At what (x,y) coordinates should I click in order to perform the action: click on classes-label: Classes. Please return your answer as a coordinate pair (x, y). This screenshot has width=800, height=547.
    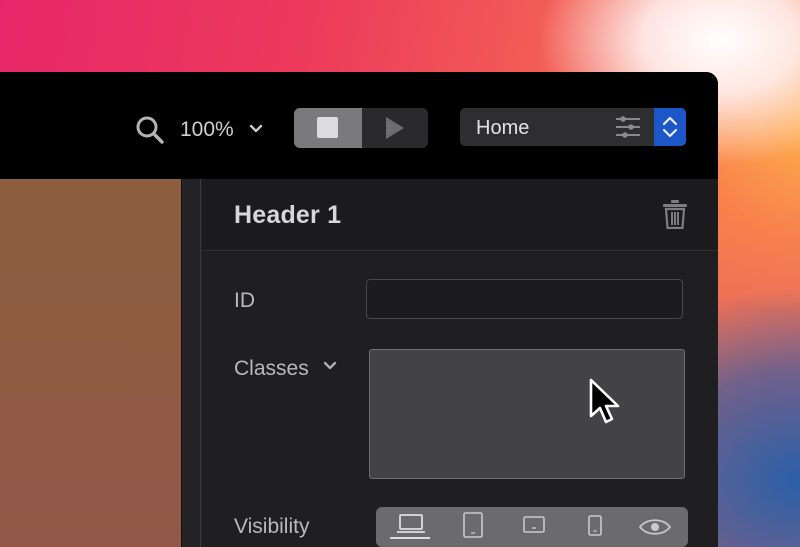
    Looking at the image, I should click on (271, 369).